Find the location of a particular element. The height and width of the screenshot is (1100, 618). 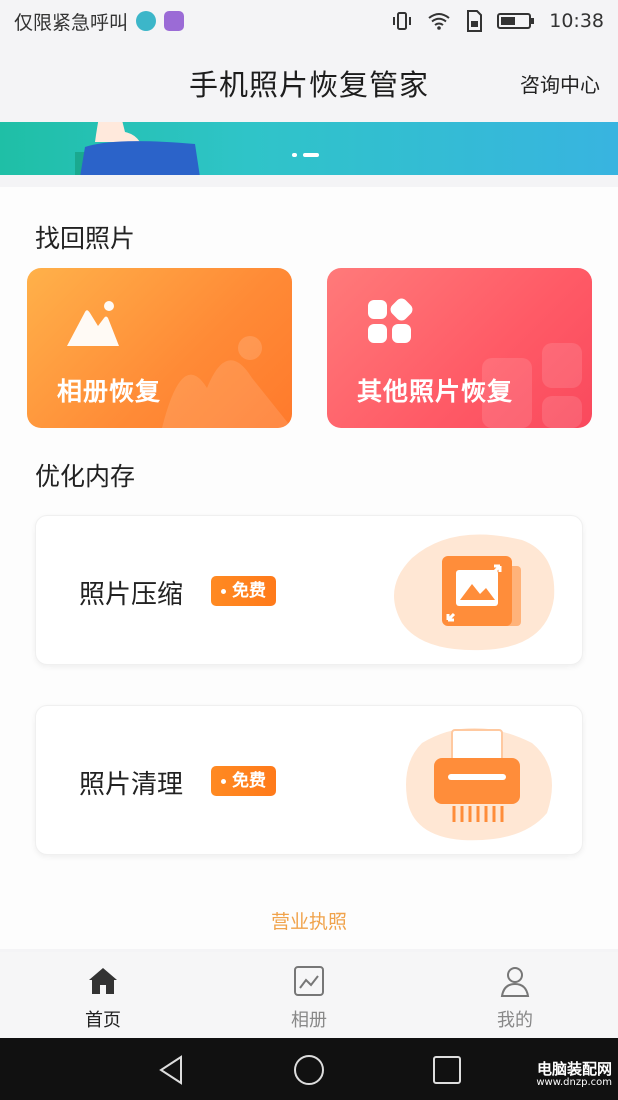

album-icon is located at coordinates (309, 981).